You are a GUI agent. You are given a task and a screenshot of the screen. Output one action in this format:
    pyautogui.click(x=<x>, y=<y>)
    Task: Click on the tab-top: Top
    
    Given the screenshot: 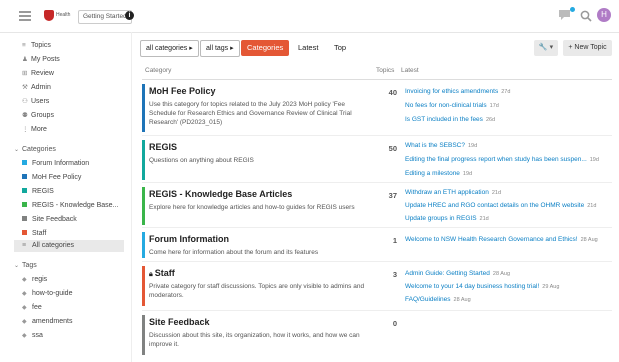 What is the action you would take?
    pyautogui.click(x=340, y=48)
    